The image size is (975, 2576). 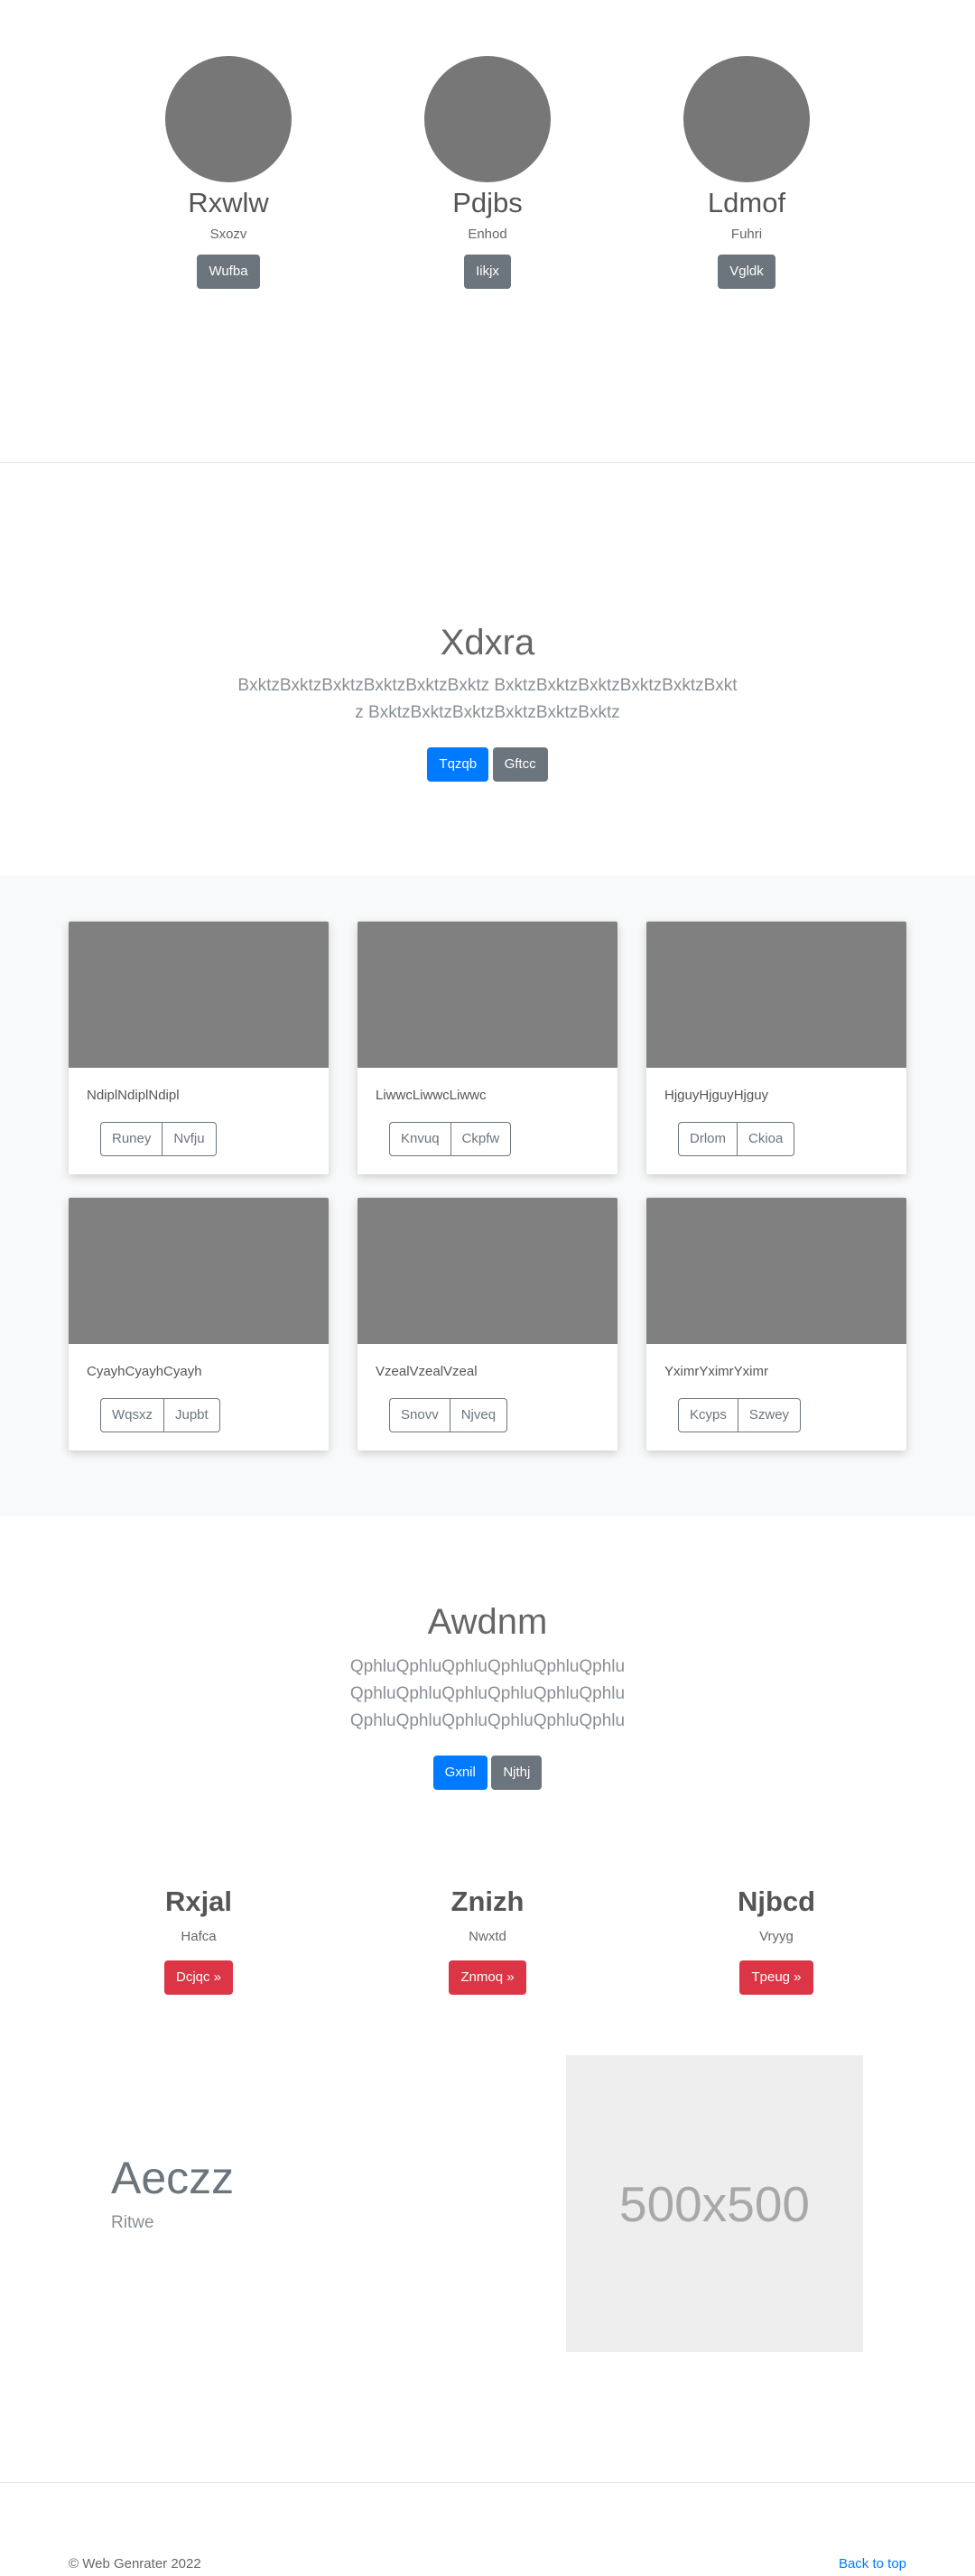 What do you see at coordinates (716, 1371) in the screenshot?
I see `card-text: YximrYximrYximr` at bounding box center [716, 1371].